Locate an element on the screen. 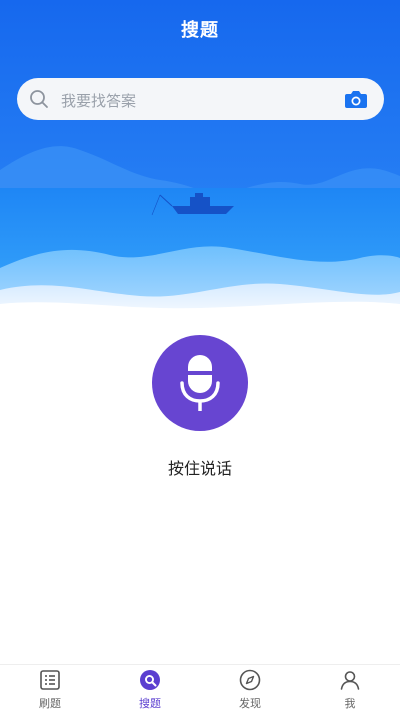  search-icon is located at coordinates (39, 99).